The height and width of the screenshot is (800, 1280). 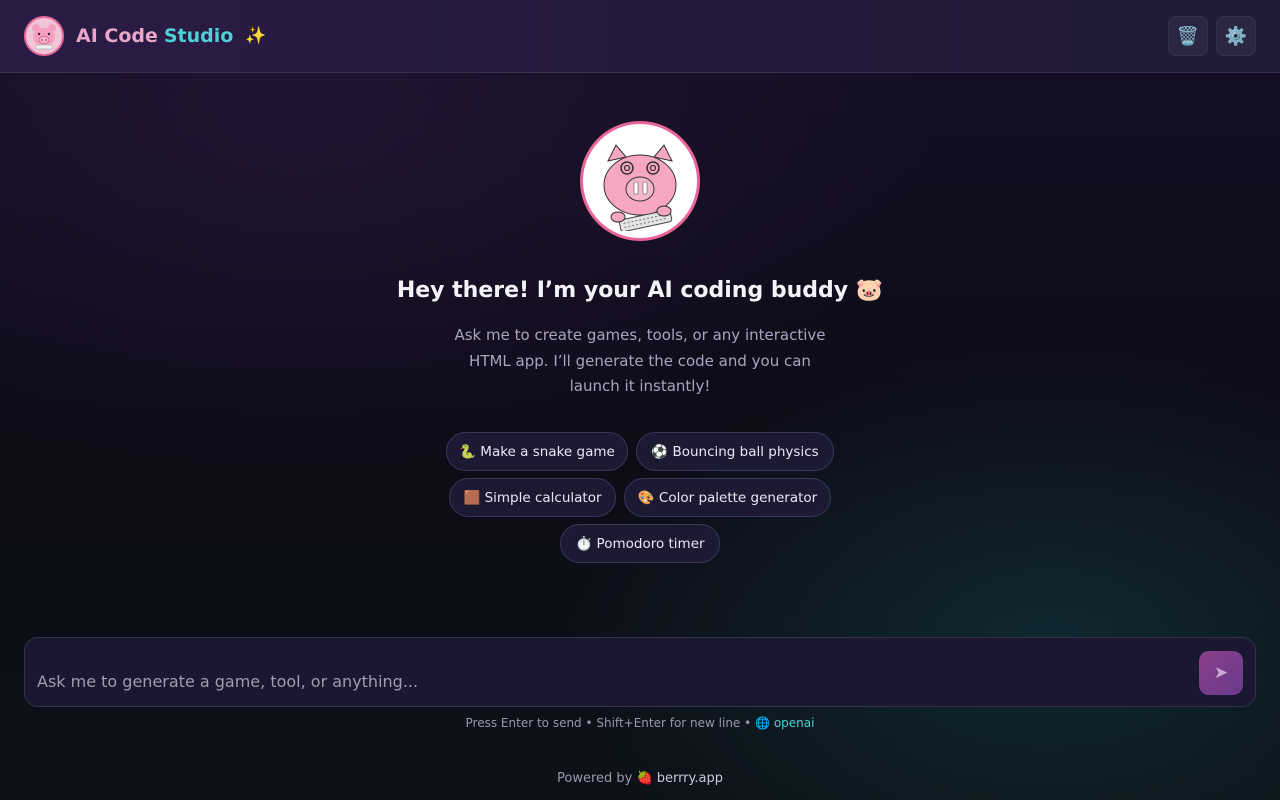 What do you see at coordinates (640, 36) in the screenshot?
I see `app-header: AI Code Studio ✨ 🗑️ ⚙️` at bounding box center [640, 36].